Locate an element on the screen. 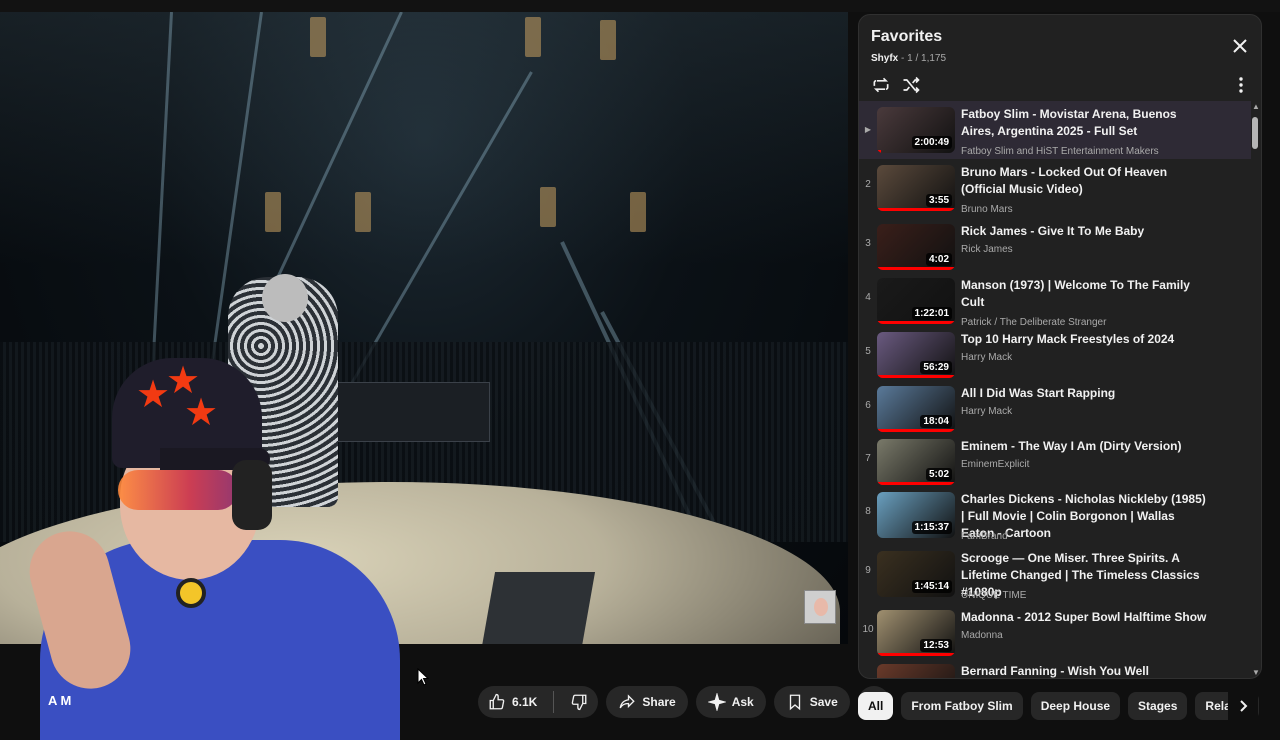 This screenshot has width=1280, height=740. save-button: Save is located at coordinates (811, 702).